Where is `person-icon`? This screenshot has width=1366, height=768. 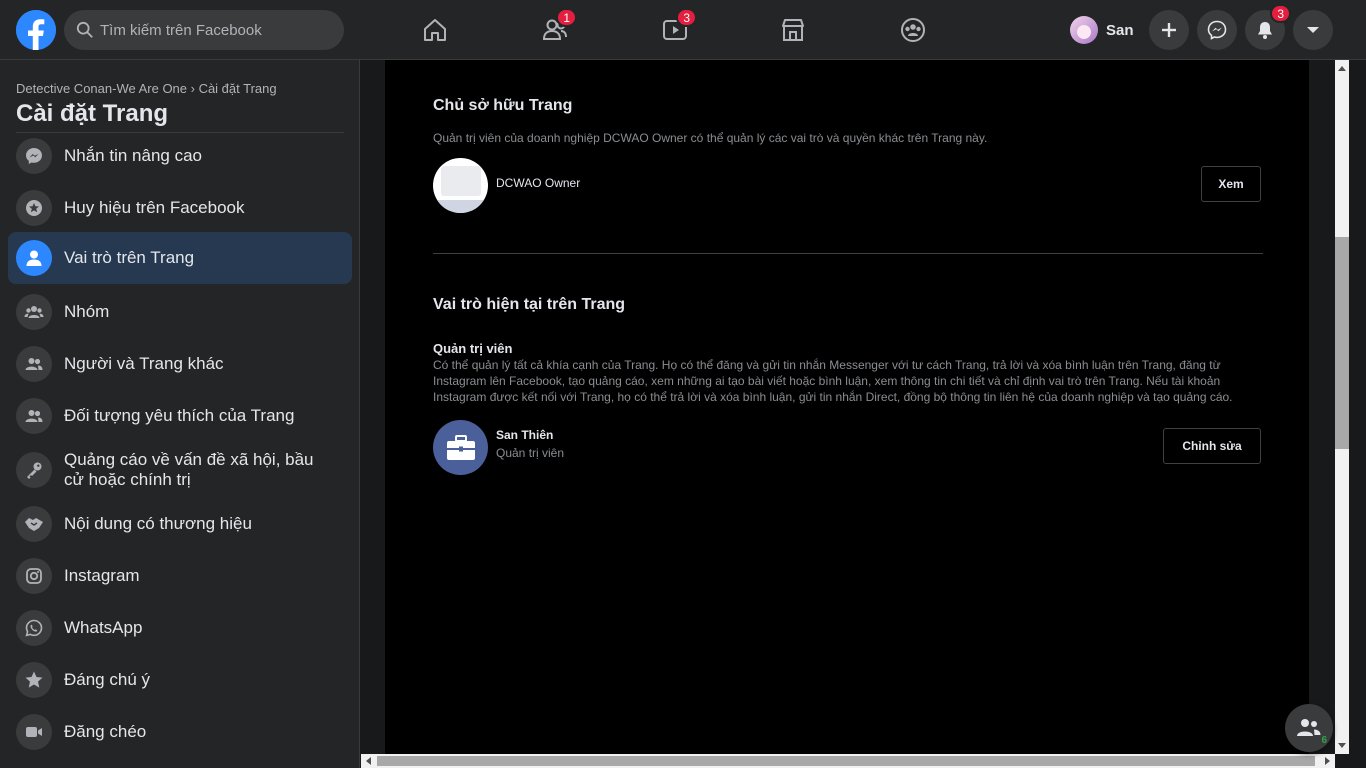
person-icon is located at coordinates (34, 258).